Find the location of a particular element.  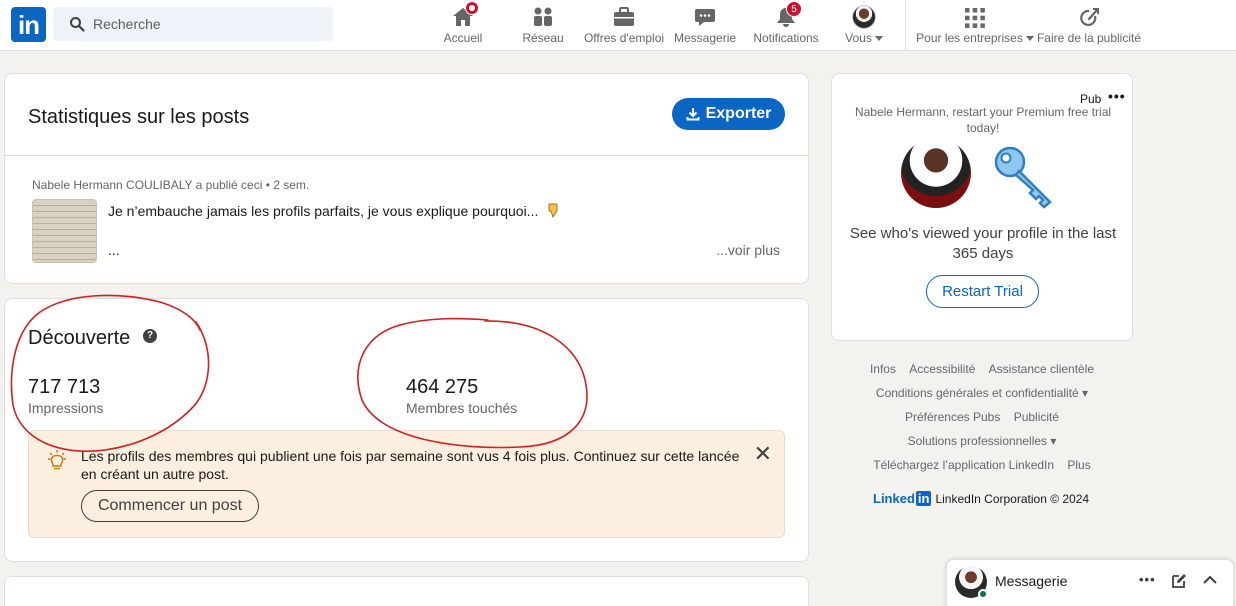

nav-messaging: Messagerie is located at coordinates (705, 26).